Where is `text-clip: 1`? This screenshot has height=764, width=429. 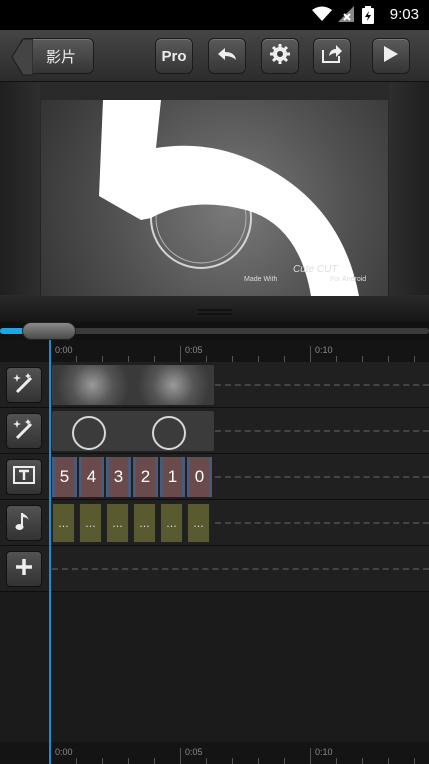
text-clip: 1 is located at coordinates (172, 477).